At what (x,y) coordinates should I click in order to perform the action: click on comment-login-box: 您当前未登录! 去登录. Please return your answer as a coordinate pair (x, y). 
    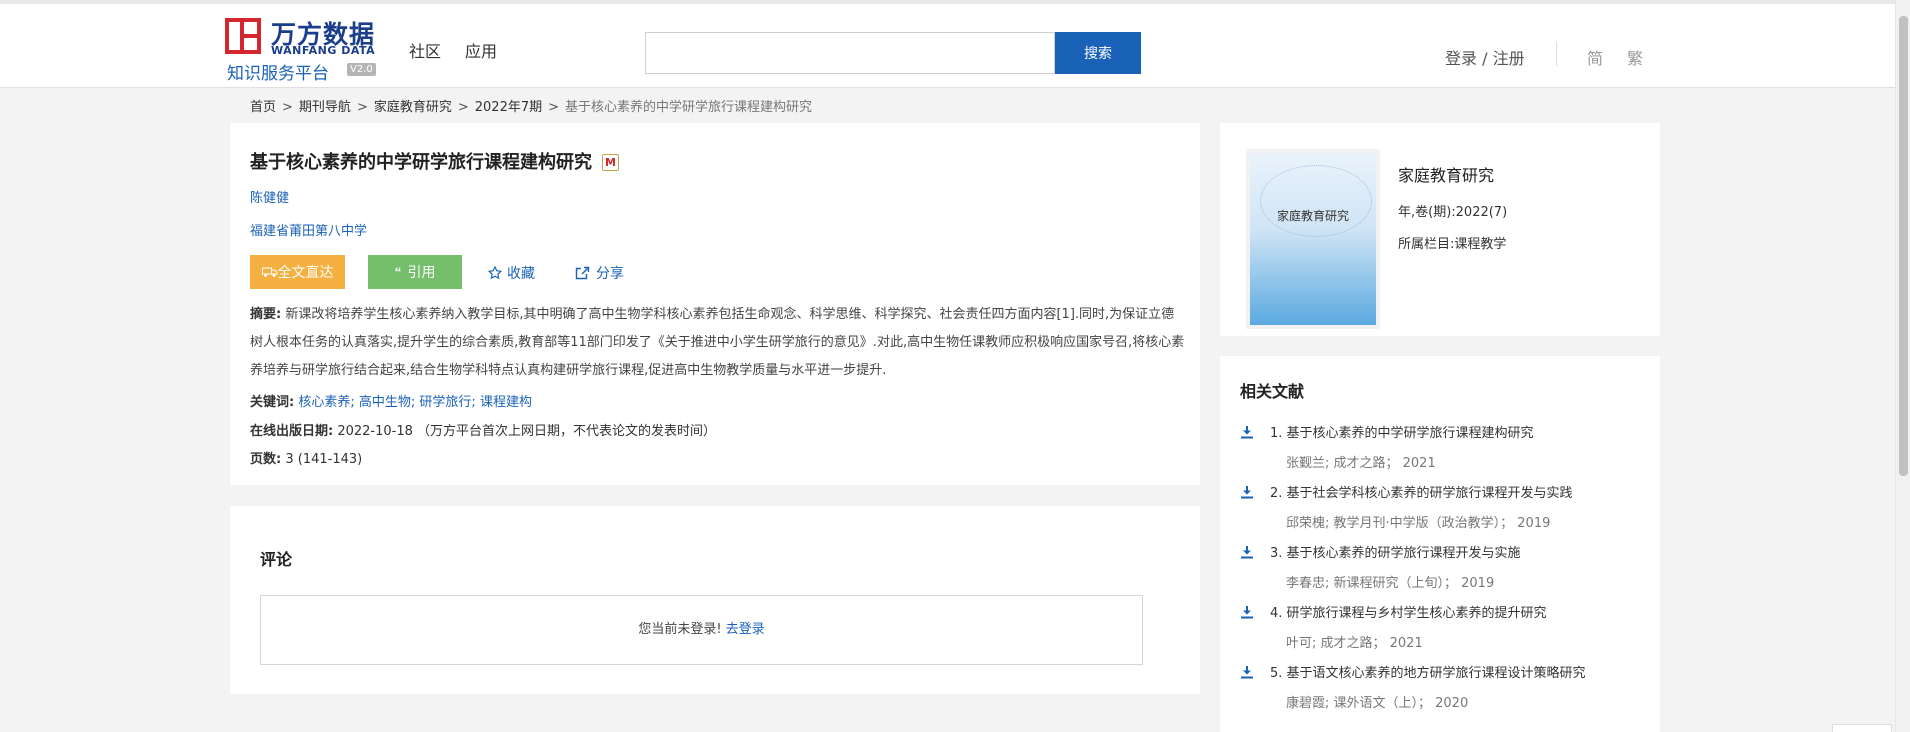
    Looking at the image, I should click on (701, 630).